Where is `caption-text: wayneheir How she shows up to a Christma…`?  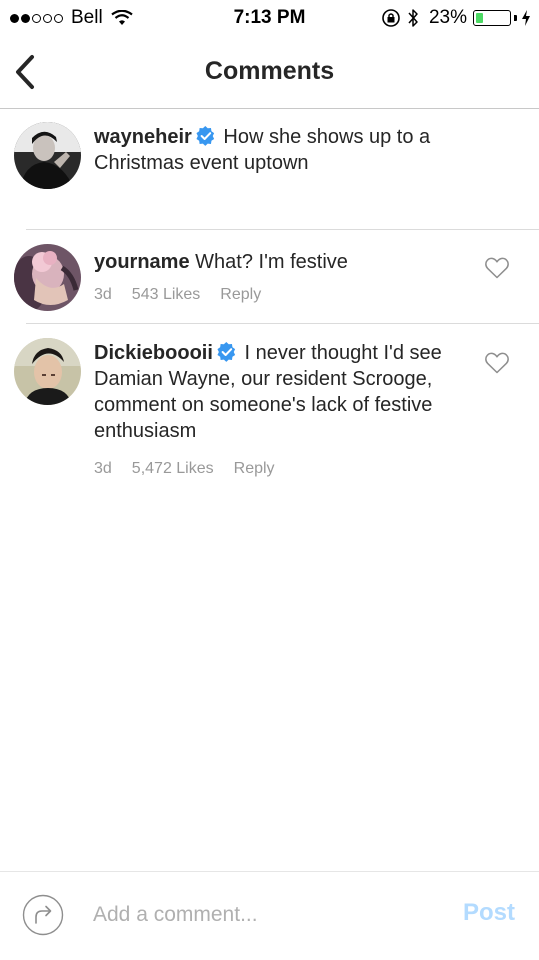
caption-text: wayneheir How she shows up to a Christma… is located at coordinates (284, 150).